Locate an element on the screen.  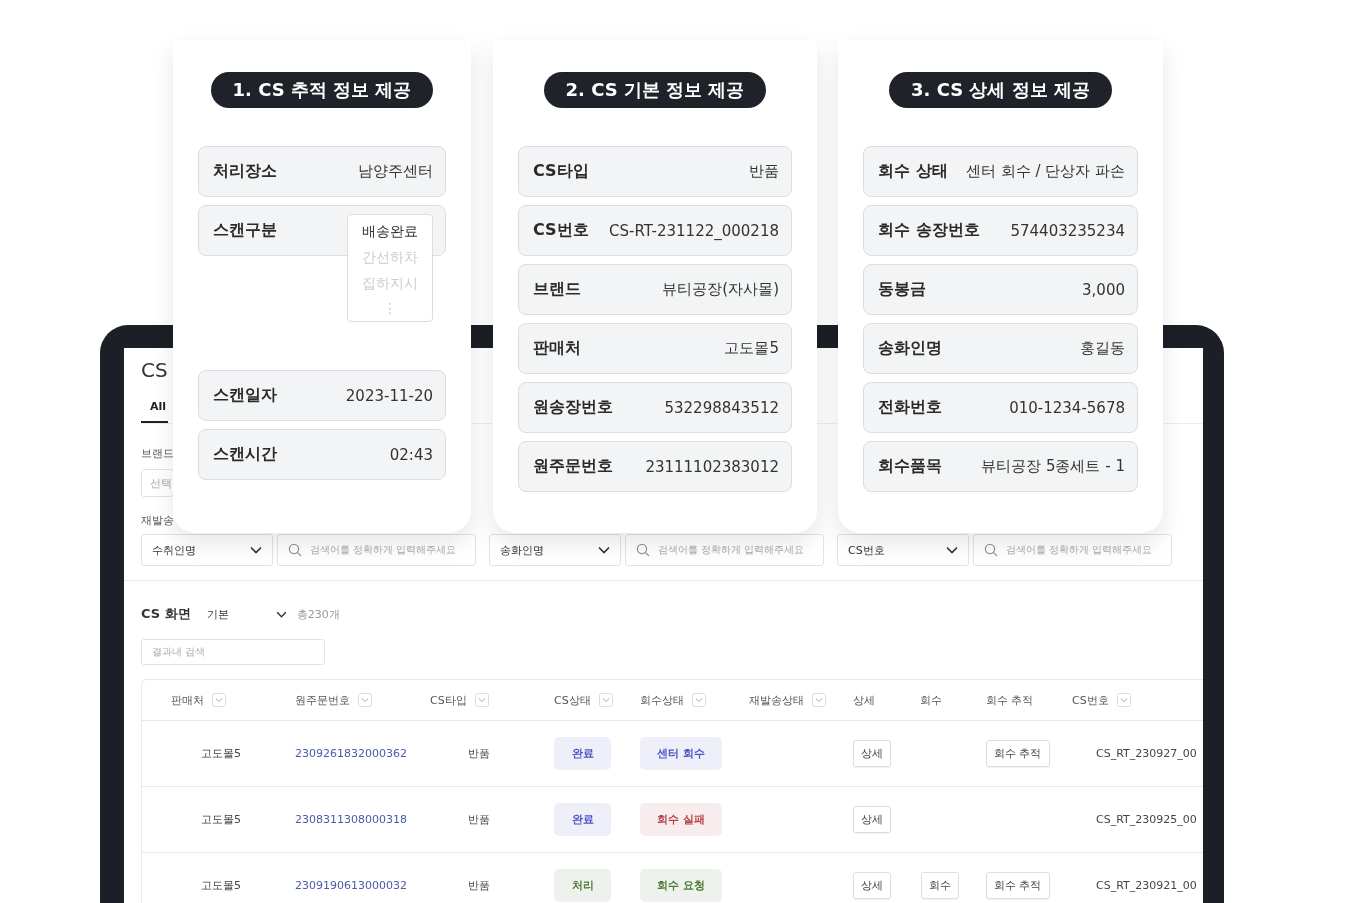
column-header: 원주문번호 is located at coordinates (322, 700).